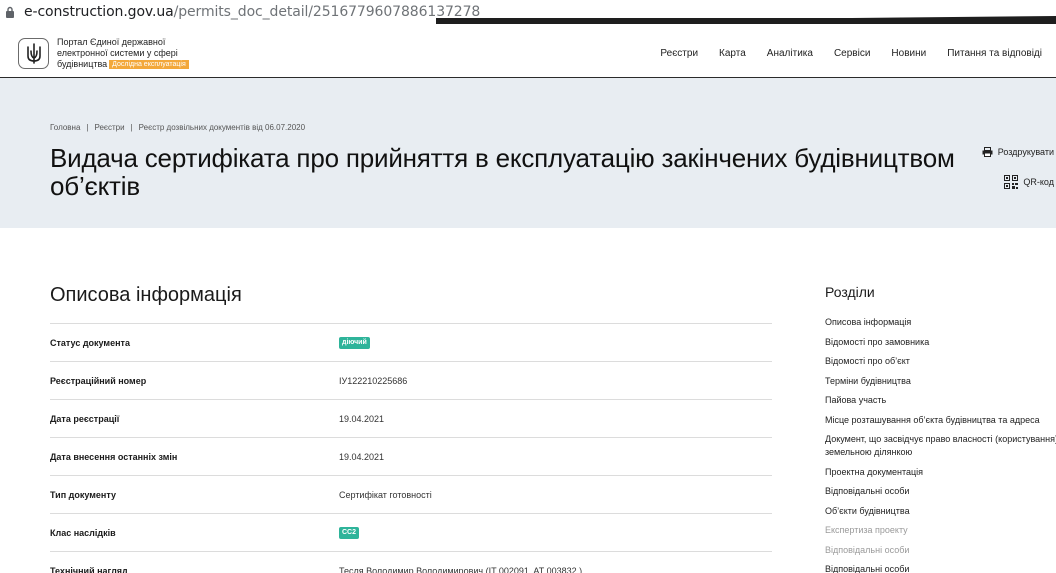 Image resolution: width=1056 pixels, height=573 pixels. Describe the element at coordinates (146, 295) in the screenshot. I see `section-title: Описова інформація` at that location.